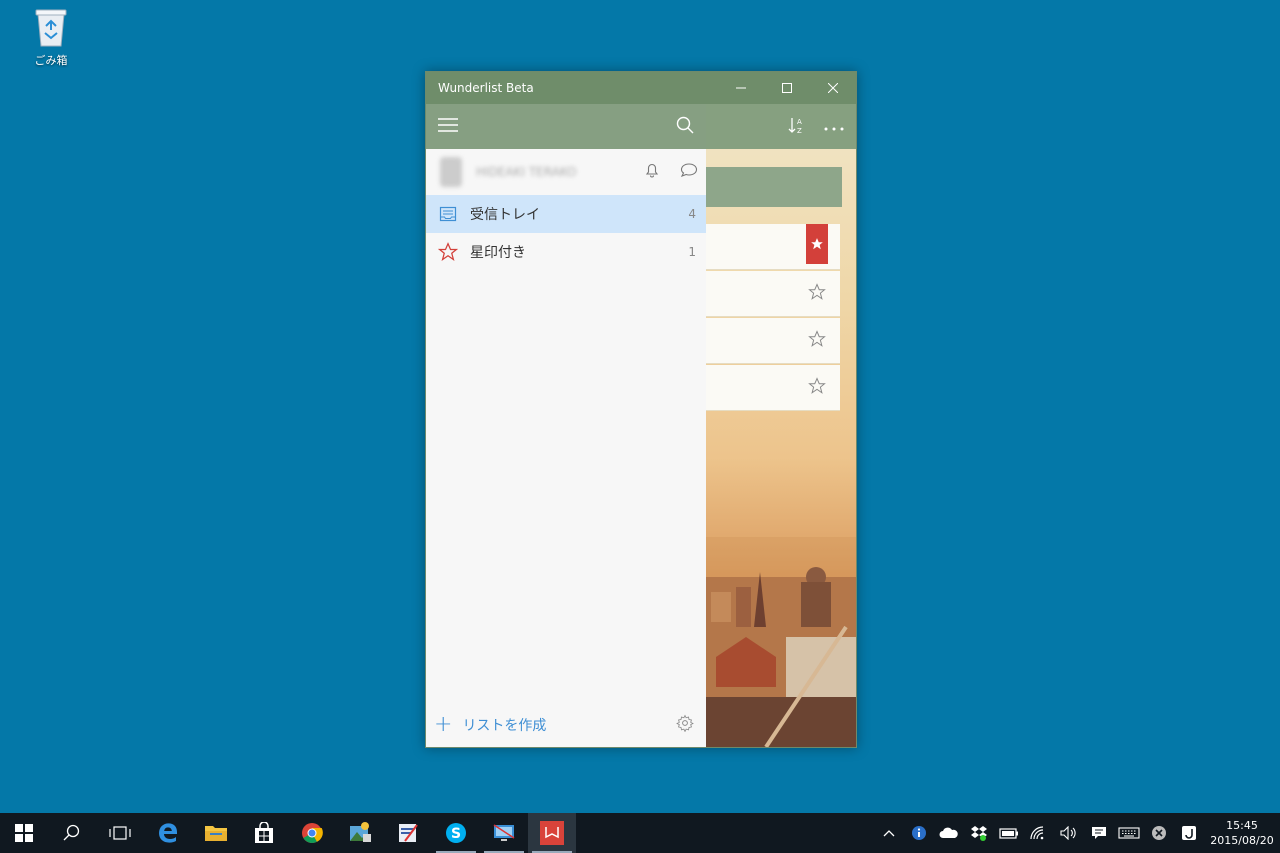 The image size is (1280, 853). I want to click on skype-icon: S, so click(456, 833).